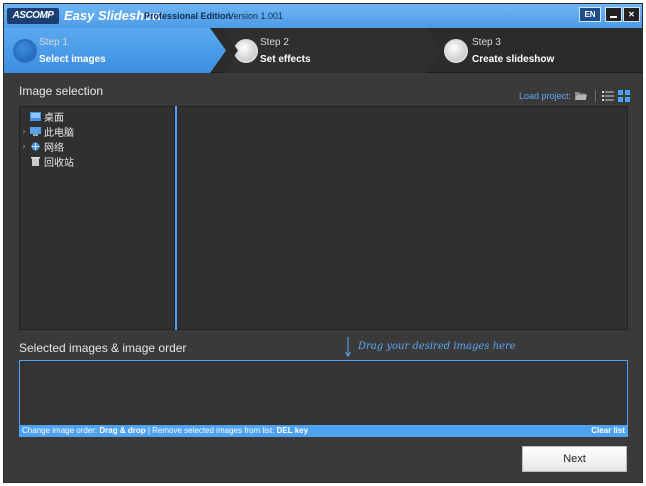 The height and width of the screenshot is (486, 646). I want to click on recycle-bin-icon, so click(35, 161).